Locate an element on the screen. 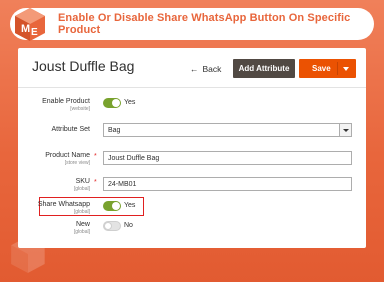  cube-logo-icon: M E is located at coordinates (30, 24).